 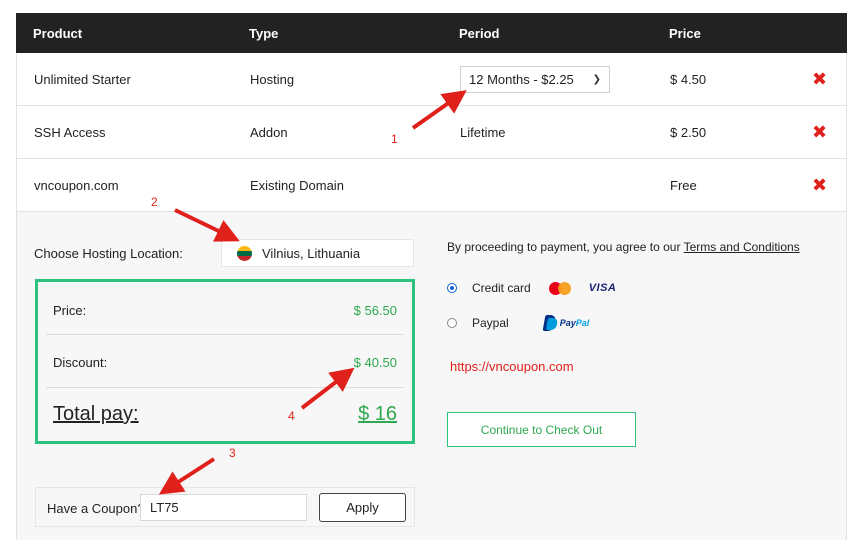 I want to click on coupon-input: LT75, so click(x=223, y=507).